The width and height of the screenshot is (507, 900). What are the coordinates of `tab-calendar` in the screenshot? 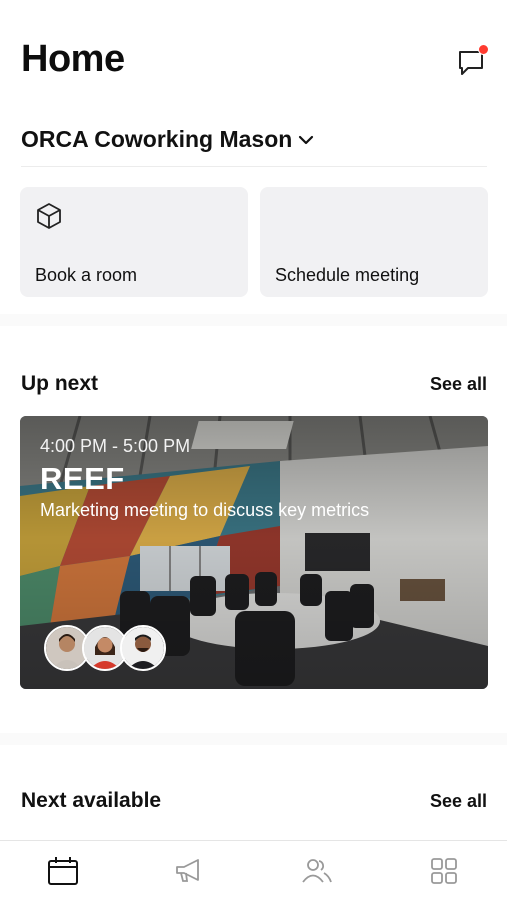 It's located at (63, 870).